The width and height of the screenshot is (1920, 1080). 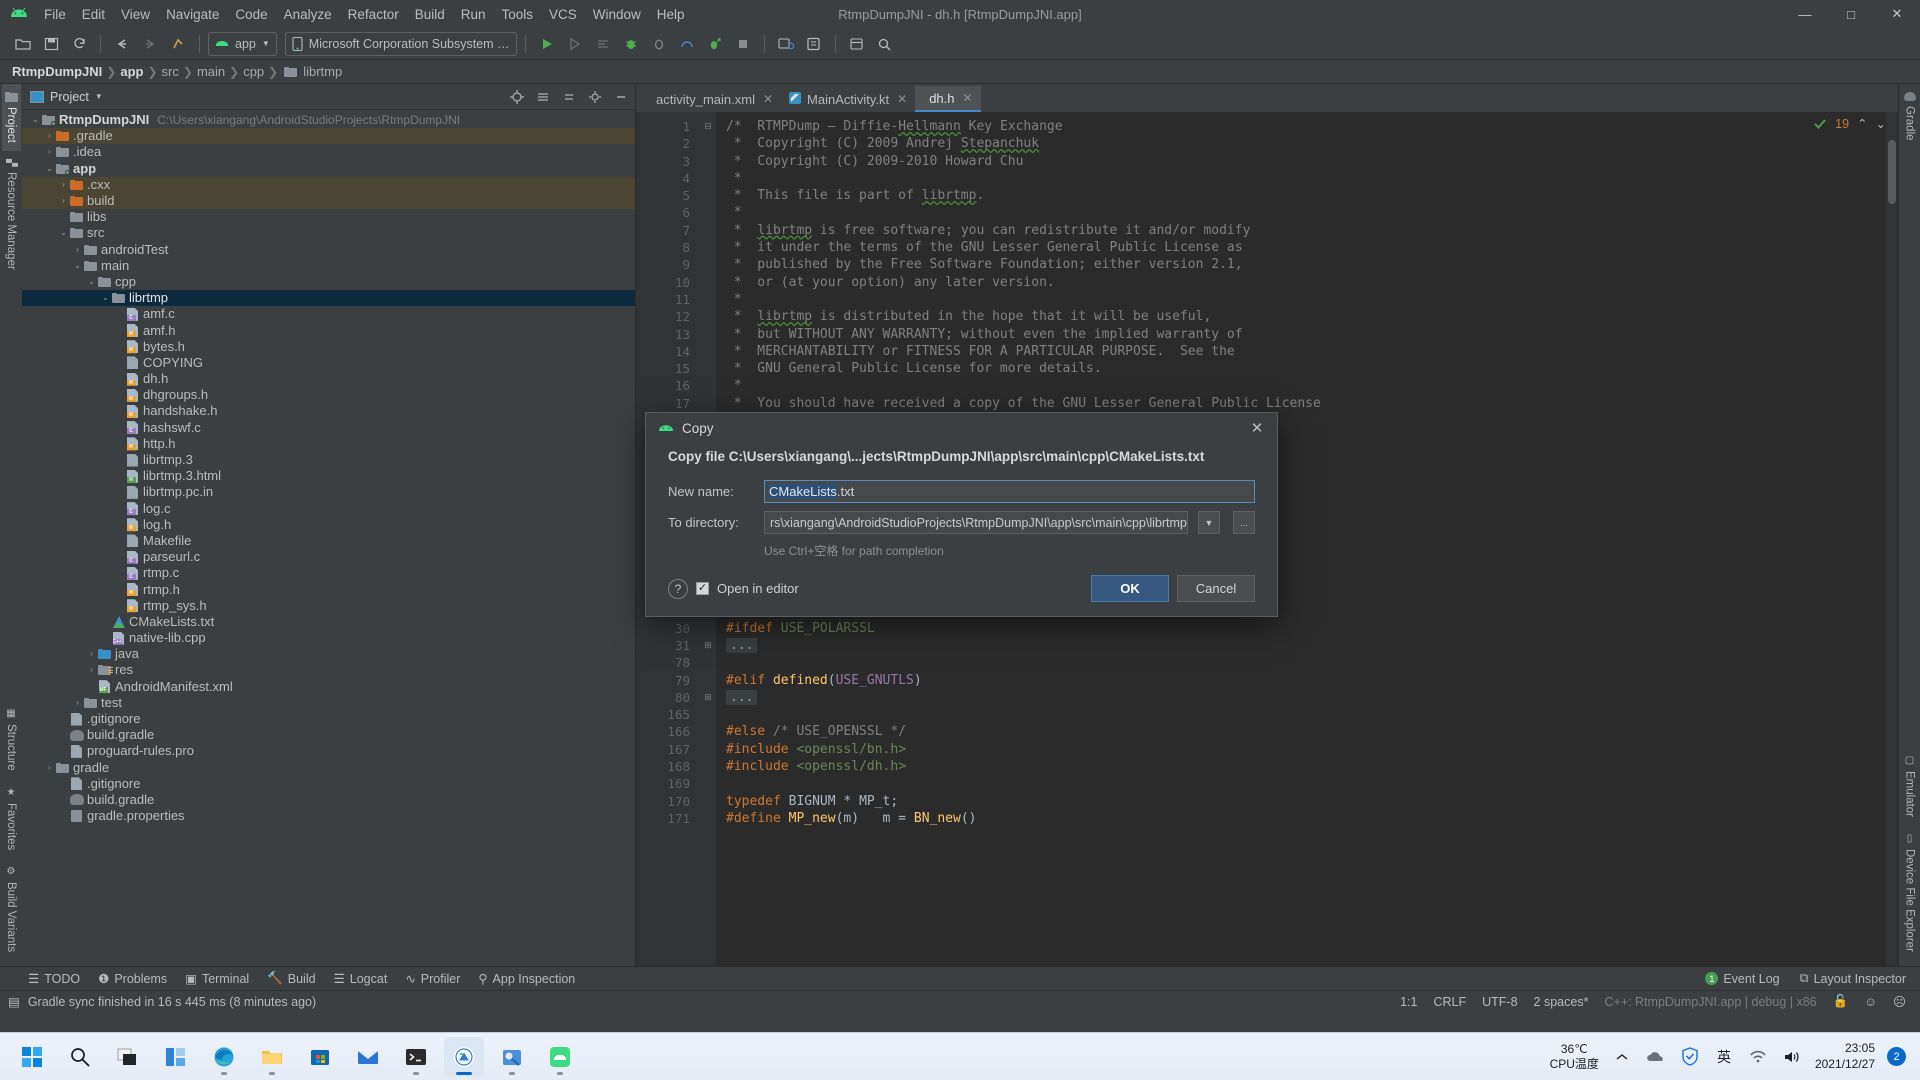 What do you see at coordinates (253, 71) in the screenshot?
I see `breadcrumb-item-cpp: cpp` at bounding box center [253, 71].